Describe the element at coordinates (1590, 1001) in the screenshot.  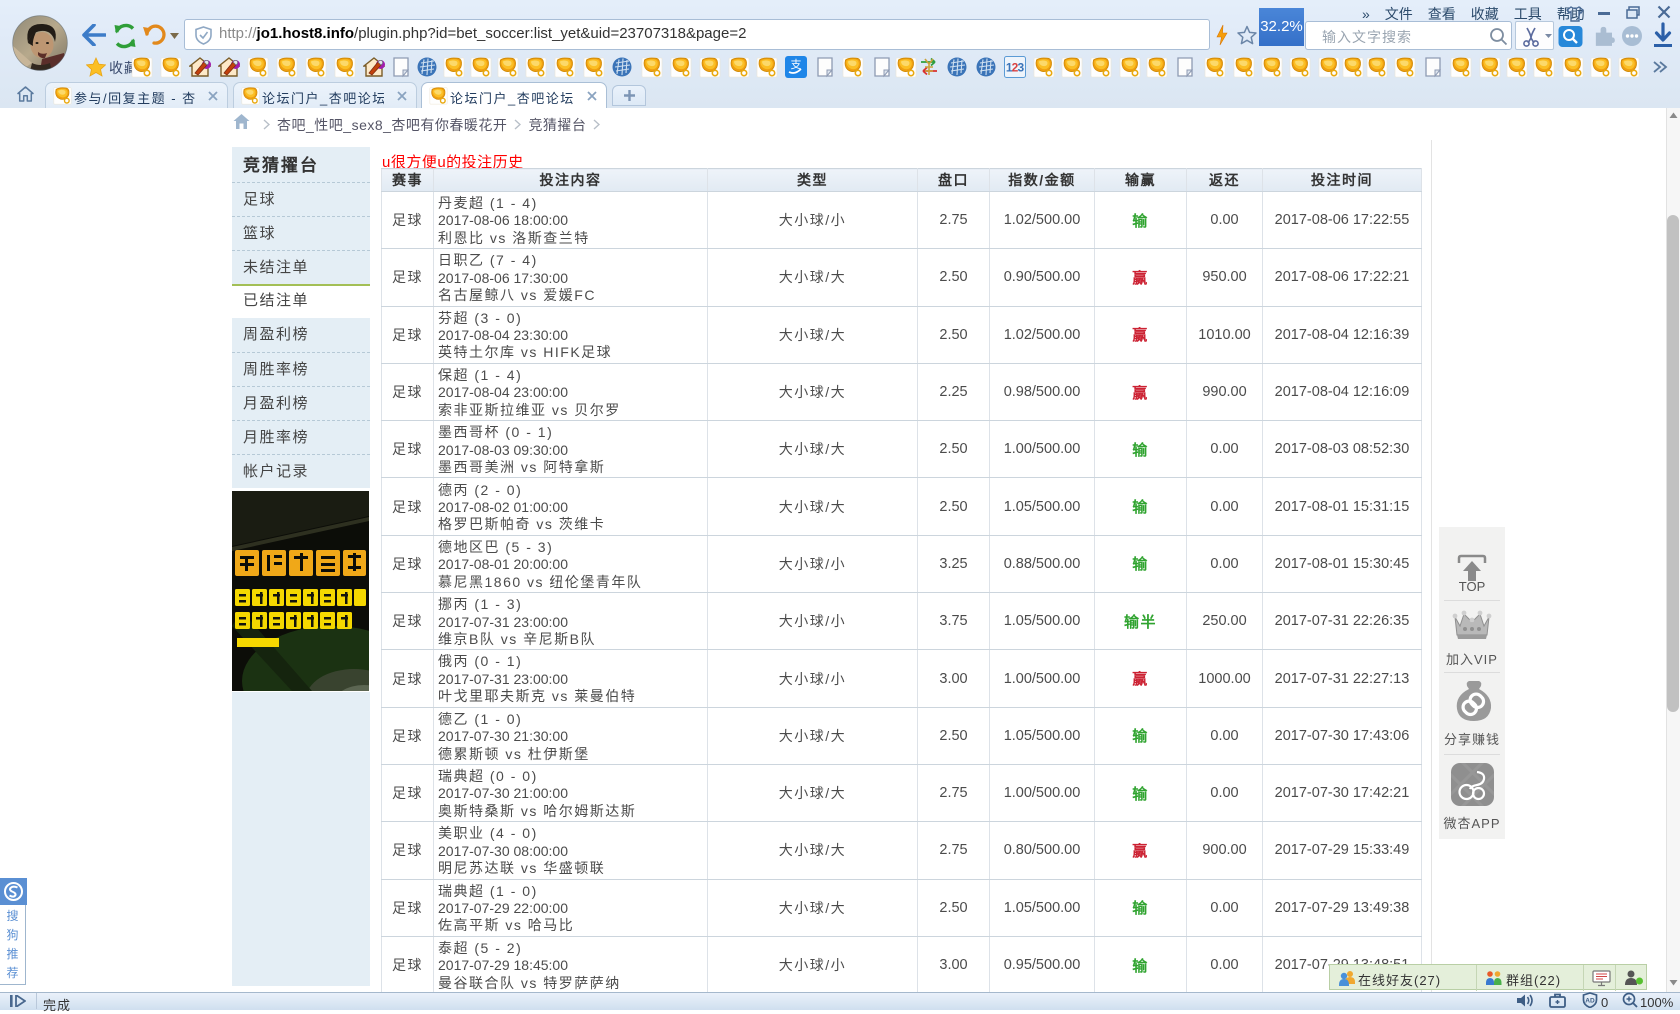
I see `svg-text: AD` at that location.